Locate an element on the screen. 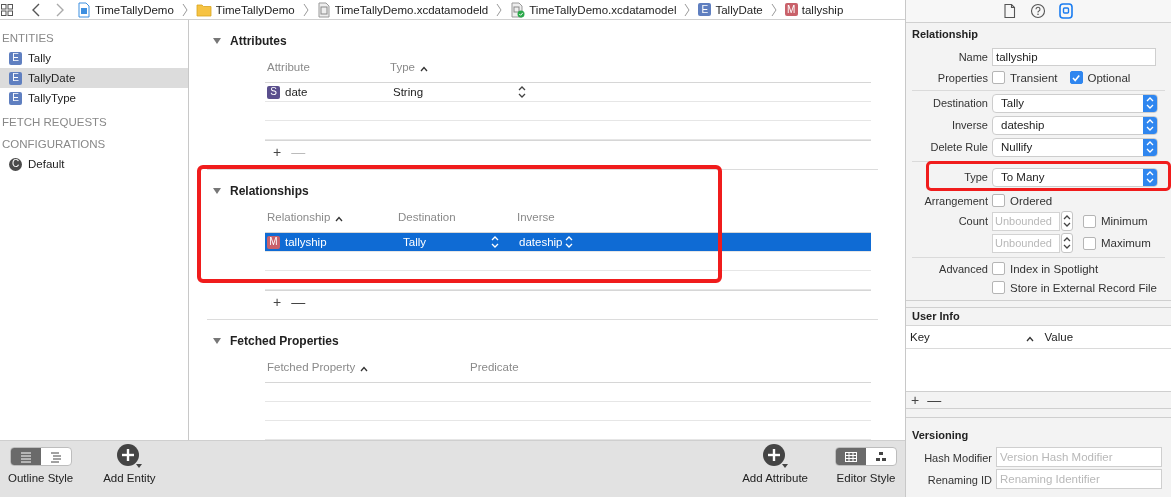 The width and height of the screenshot is (1171, 497). control-label: Outline Style is located at coordinates (41, 478).